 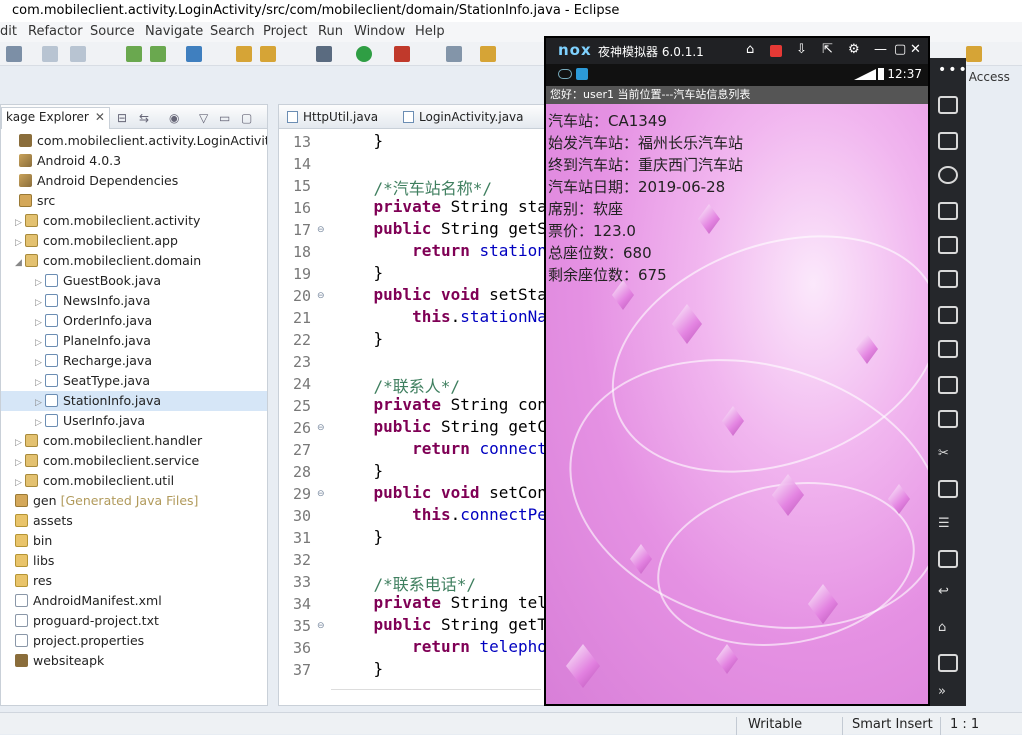 What do you see at coordinates (827, 49) in the screenshot?
I see `fullscreen-icon: ⇱` at bounding box center [827, 49].